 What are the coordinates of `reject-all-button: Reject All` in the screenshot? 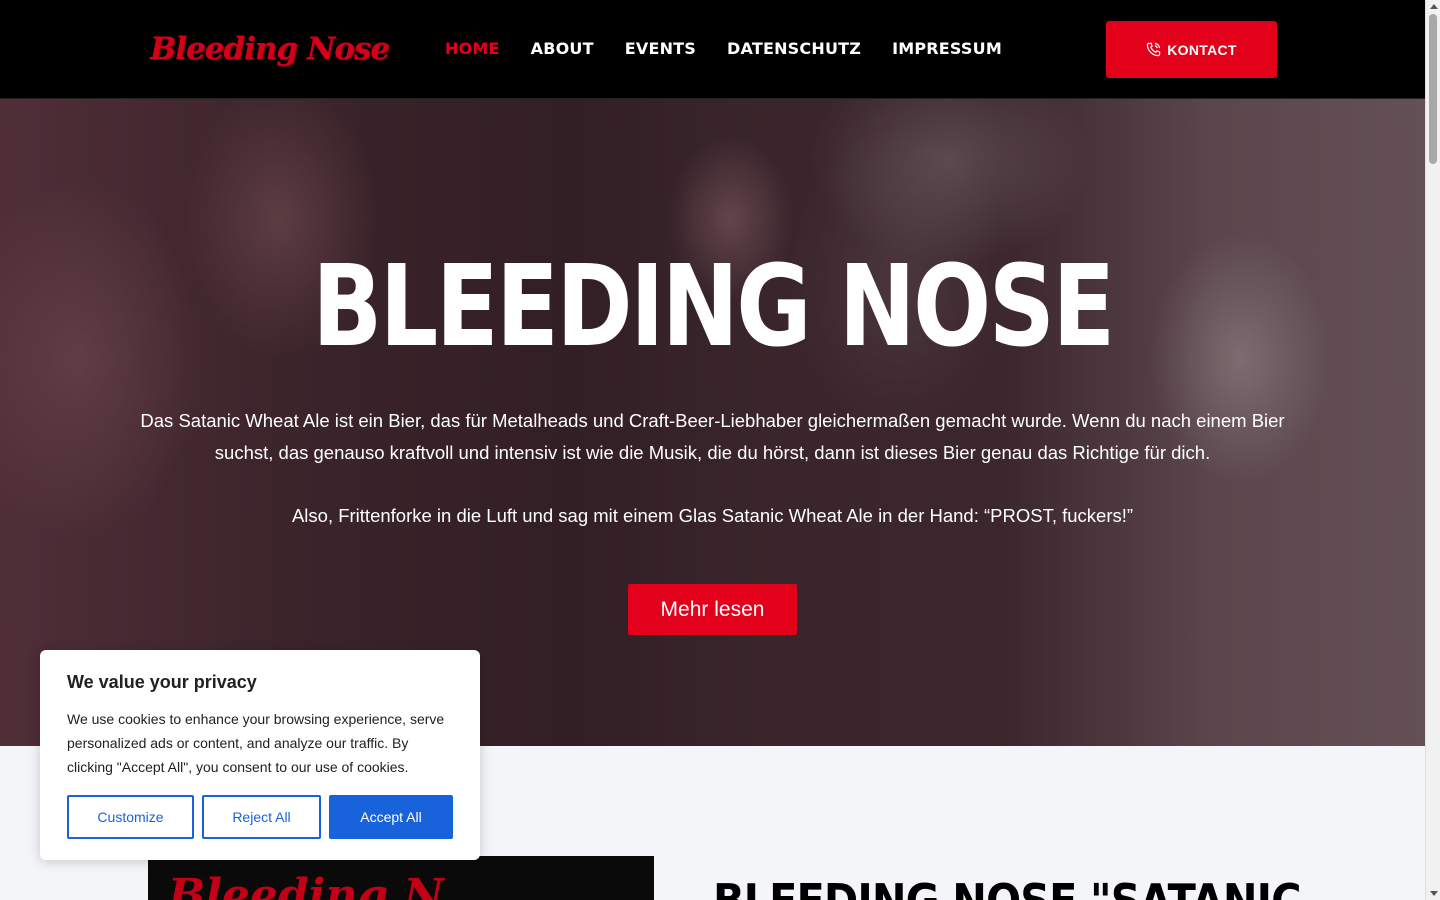 It's located at (261, 817).